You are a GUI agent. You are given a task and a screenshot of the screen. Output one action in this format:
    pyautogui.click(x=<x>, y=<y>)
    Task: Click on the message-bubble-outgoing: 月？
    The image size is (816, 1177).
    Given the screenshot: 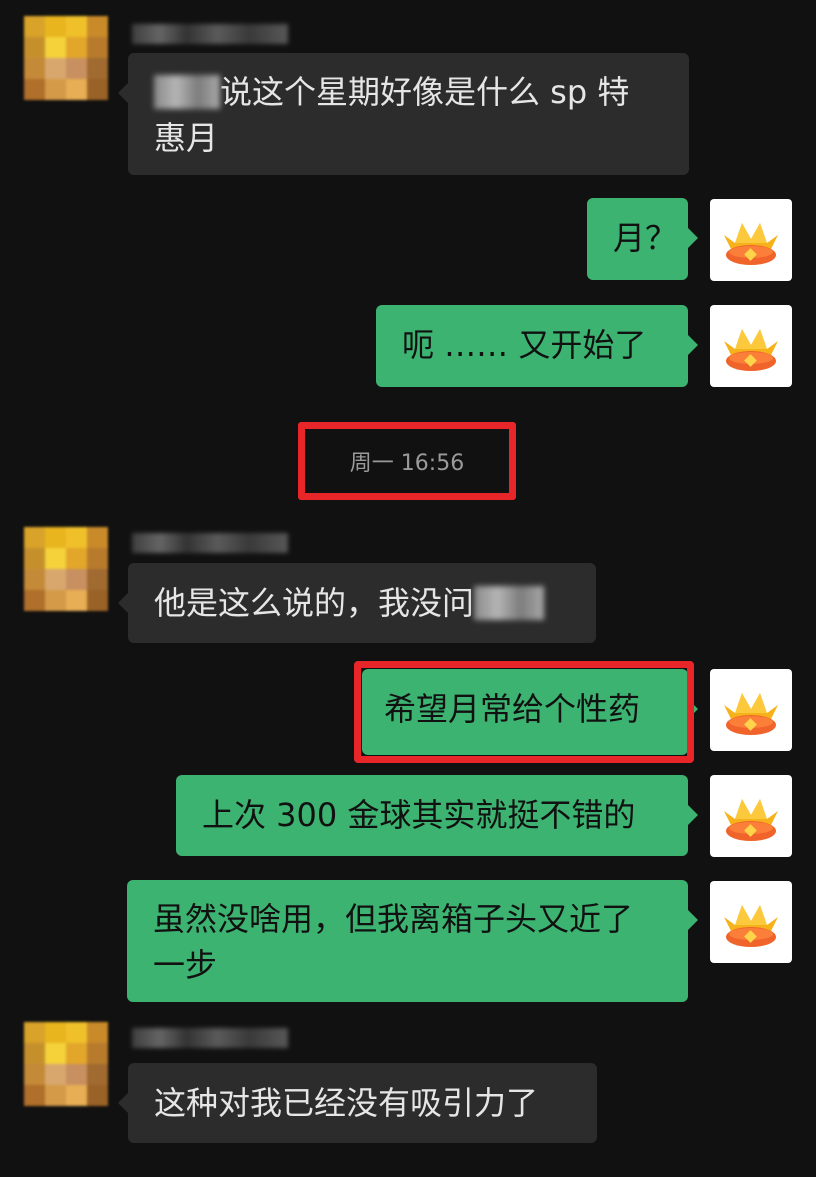 What is the action you would take?
    pyautogui.click(x=642, y=239)
    